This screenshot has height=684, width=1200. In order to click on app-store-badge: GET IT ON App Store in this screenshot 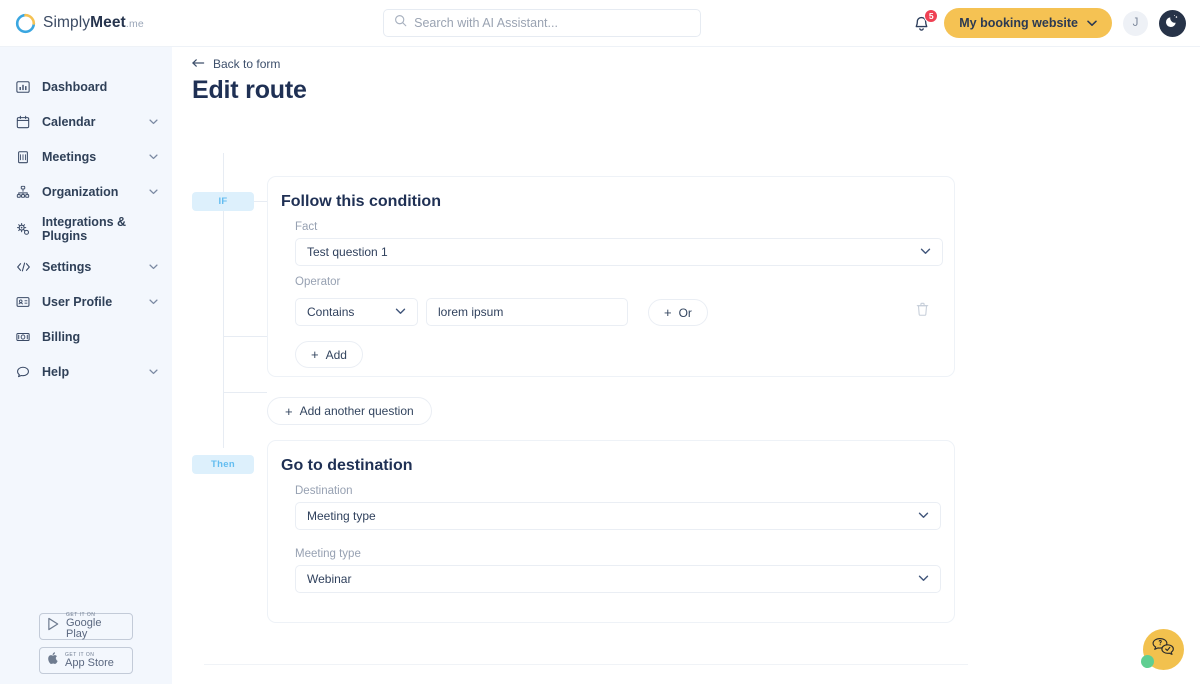, I will do `click(86, 660)`.